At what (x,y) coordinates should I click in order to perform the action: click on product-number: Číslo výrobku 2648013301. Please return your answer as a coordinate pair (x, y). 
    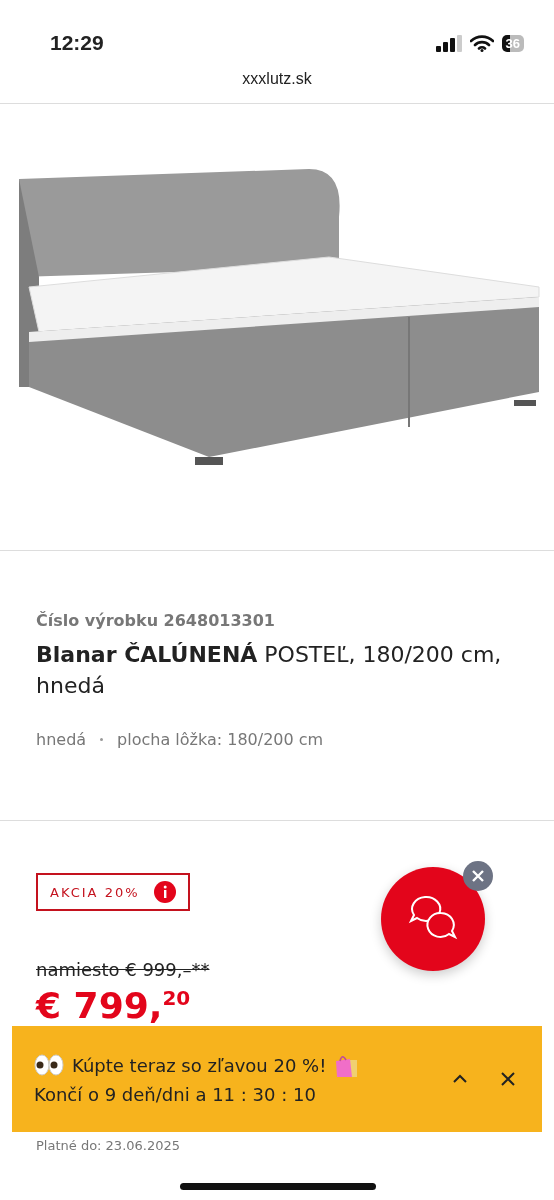
    Looking at the image, I should click on (156, 620).